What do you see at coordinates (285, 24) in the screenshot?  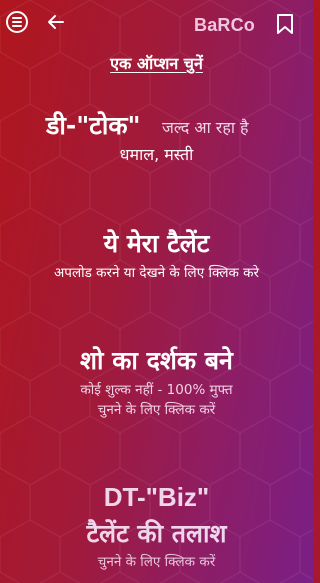 I see `bookmark-icon` at bounding box center [285, 24].